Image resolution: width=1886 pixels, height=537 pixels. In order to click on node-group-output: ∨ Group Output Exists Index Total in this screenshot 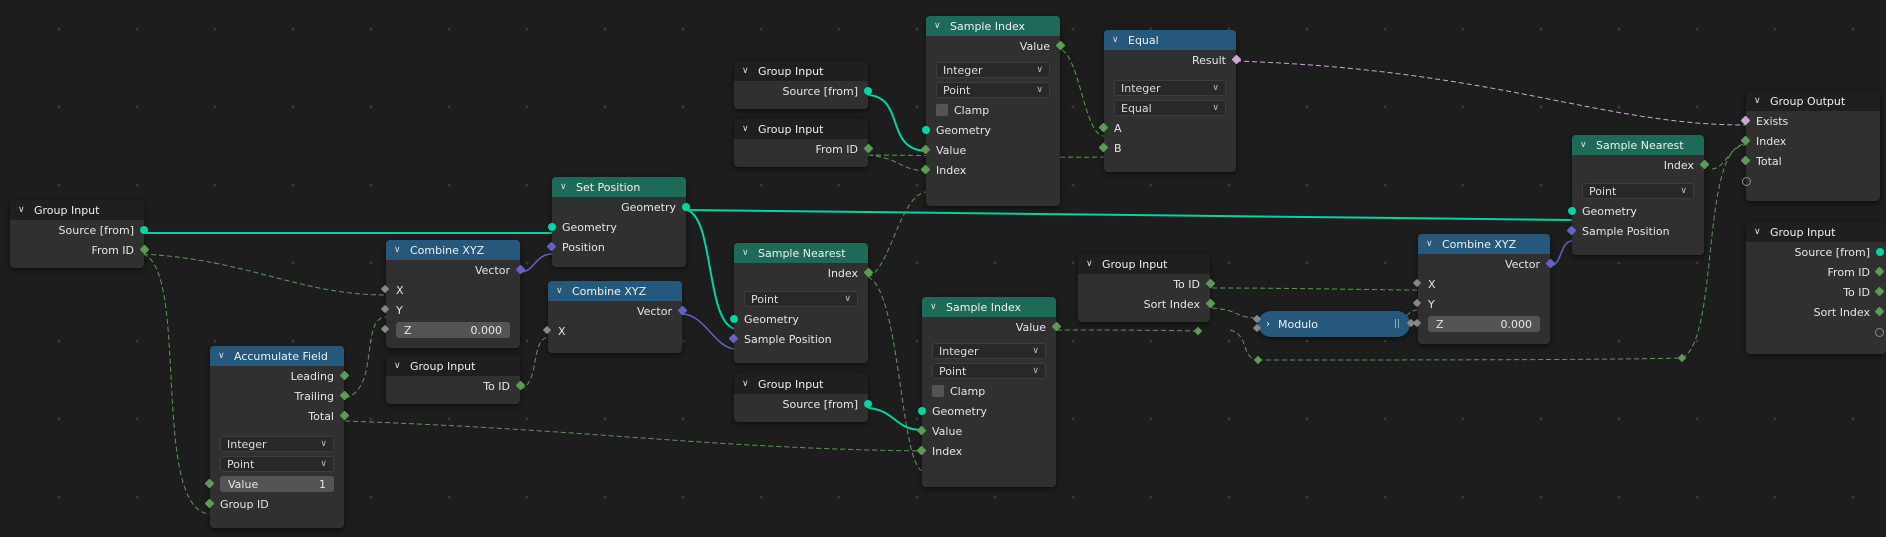, I will do `click(1810, 146)`.